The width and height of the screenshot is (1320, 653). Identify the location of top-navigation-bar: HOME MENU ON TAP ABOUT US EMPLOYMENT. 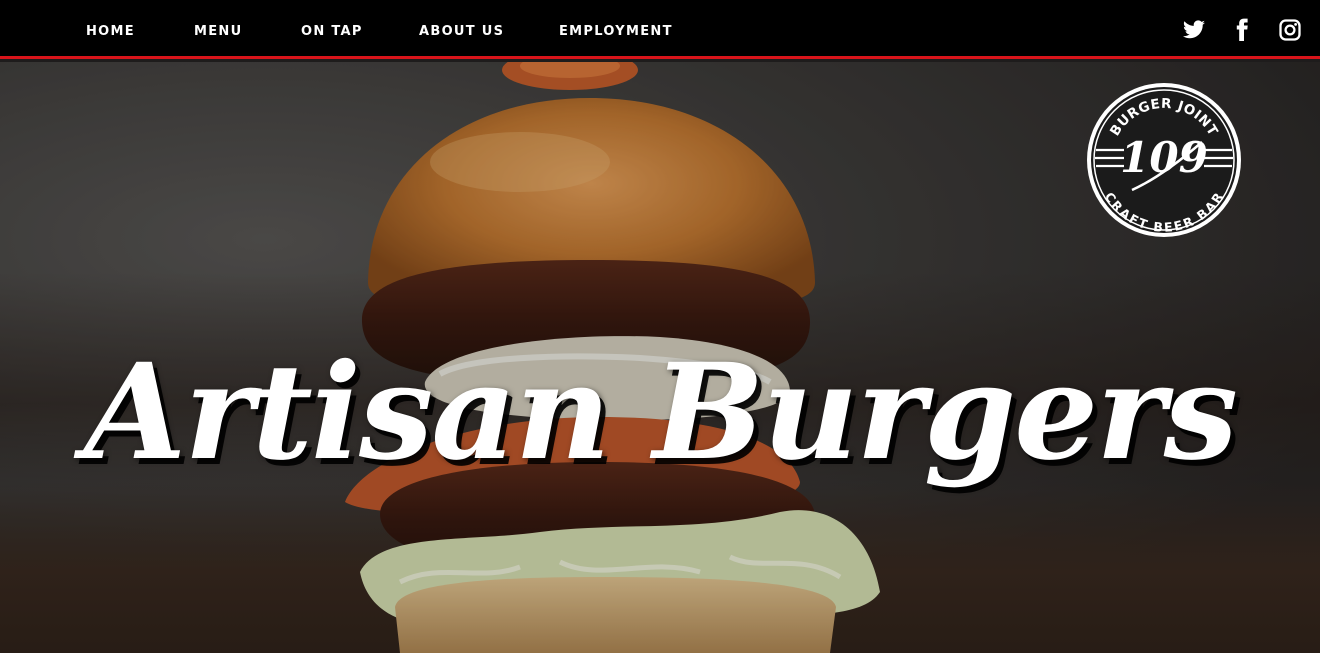
(660, 29).